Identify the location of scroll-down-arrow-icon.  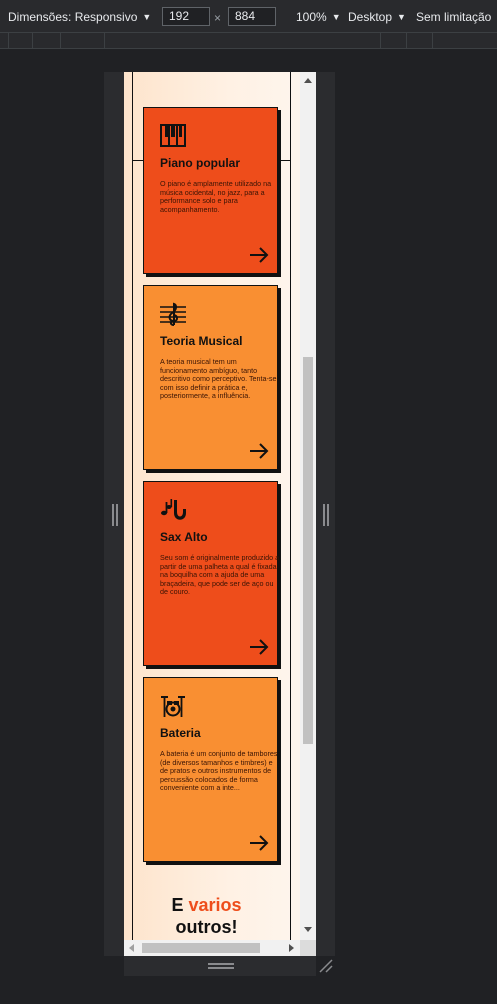
(308, 929).